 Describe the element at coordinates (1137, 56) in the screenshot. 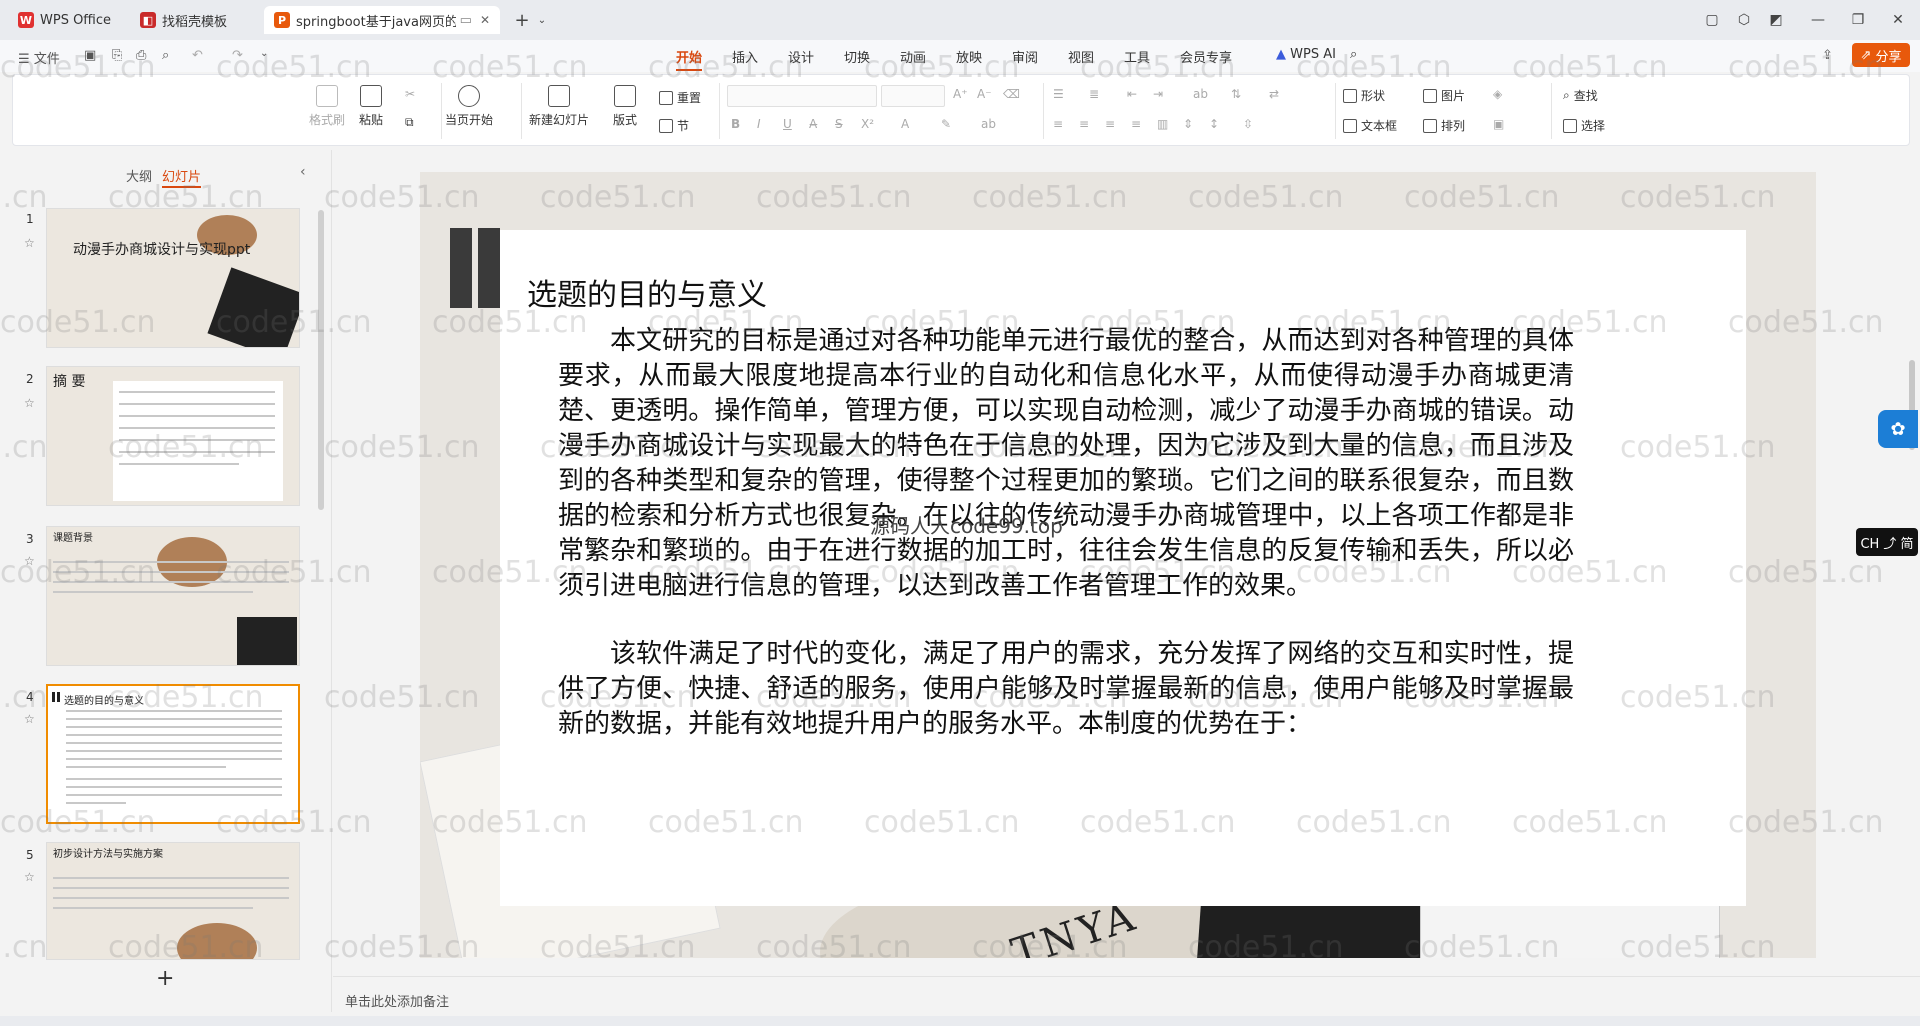

I see `tab-tools: 工具` at that location.